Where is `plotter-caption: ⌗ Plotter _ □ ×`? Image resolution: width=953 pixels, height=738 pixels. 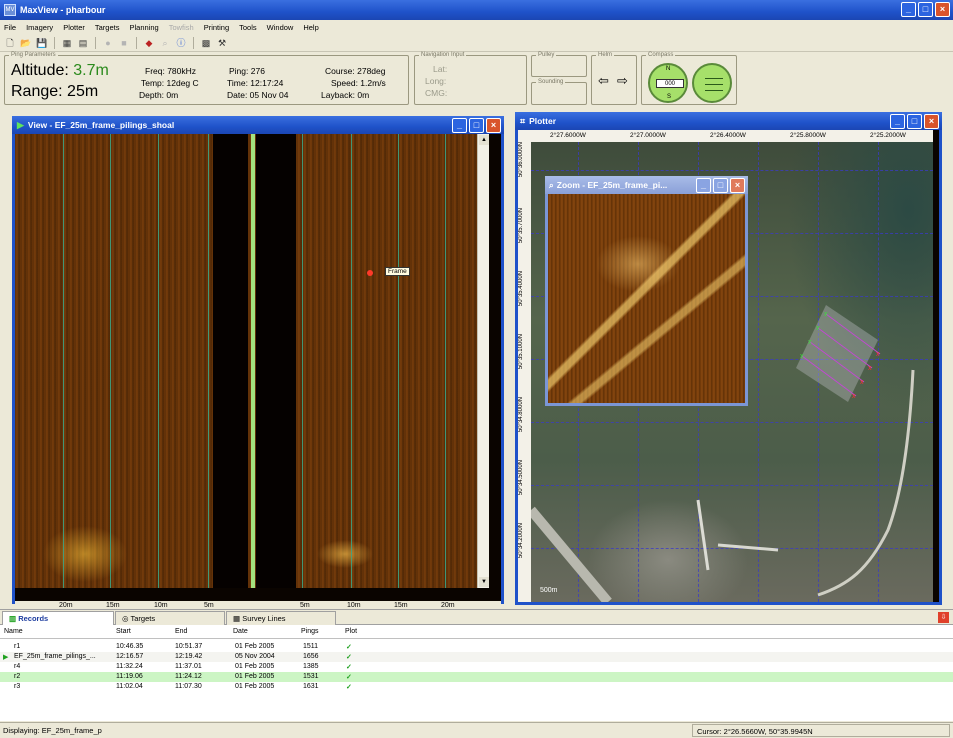
plotter-caption: ⌗ Plotter _ □ × is located at coordinates (728, 121).